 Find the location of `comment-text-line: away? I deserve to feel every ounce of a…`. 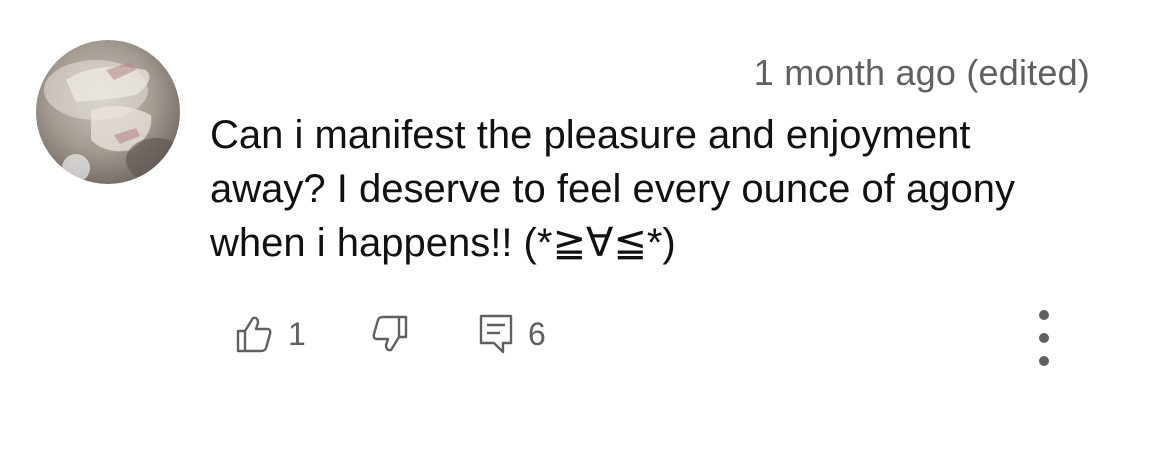

comment-text-line: away? I deserve to feel every ounce of a… is located at coordinates (612, 189).